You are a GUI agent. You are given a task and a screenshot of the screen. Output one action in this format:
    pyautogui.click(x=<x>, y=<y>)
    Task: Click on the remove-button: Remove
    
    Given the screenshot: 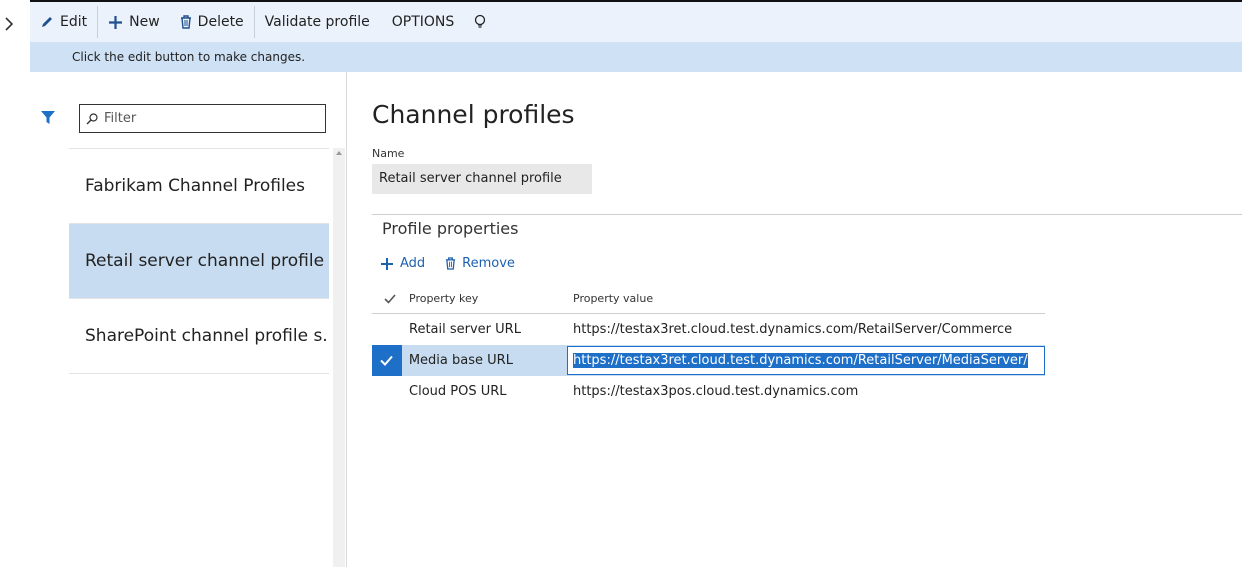 What is the action you would take?
    pyautogui.click(x=480, y=263)
    